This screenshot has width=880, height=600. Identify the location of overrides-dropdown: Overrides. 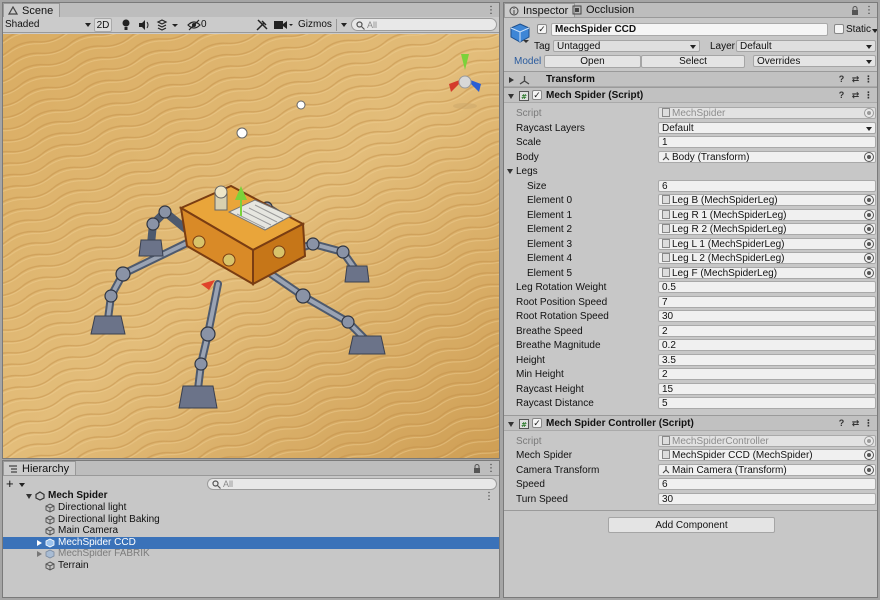
(814, 61).